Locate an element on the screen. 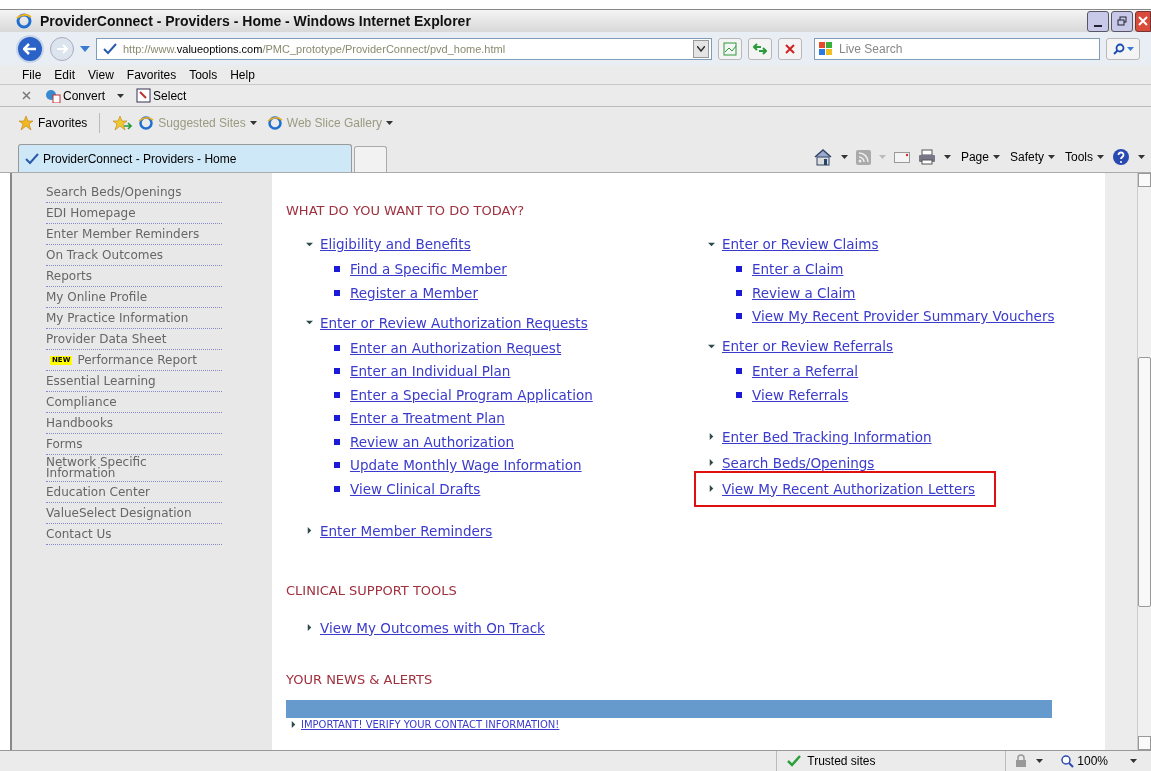 Image resolution: width=1151 pixels, height=771 pixels. nav-link: Enter a Claim is located at coordinates (798, 269).